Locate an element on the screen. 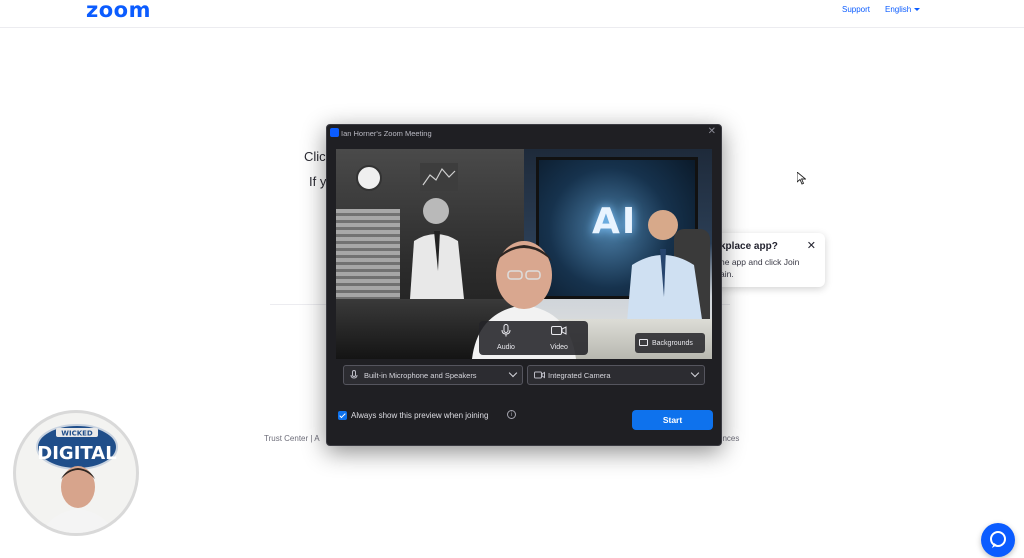 This screenshot has height=558, width=1024. audio-button: Audio is located at coordinates (506, 337).